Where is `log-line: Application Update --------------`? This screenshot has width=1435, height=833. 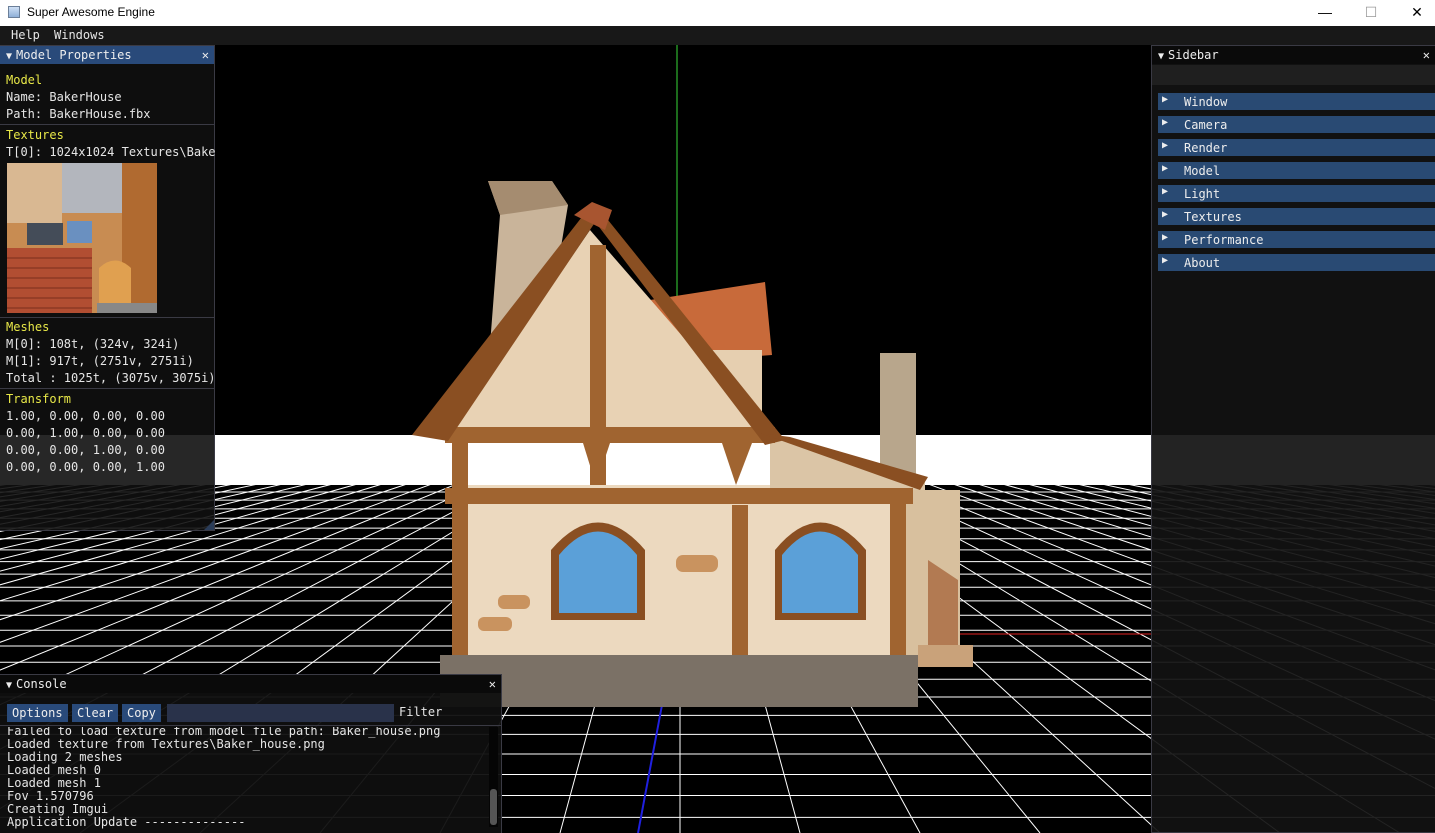 log-line: Application Update -------------- is located at coordinates (126, 822).